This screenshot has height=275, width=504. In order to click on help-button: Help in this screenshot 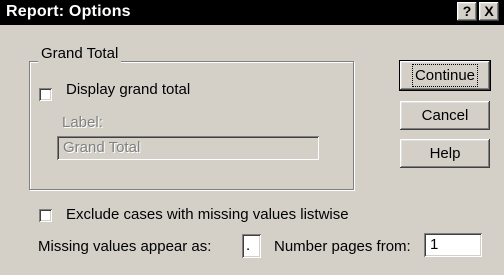, I will do `click(445, 153)`.